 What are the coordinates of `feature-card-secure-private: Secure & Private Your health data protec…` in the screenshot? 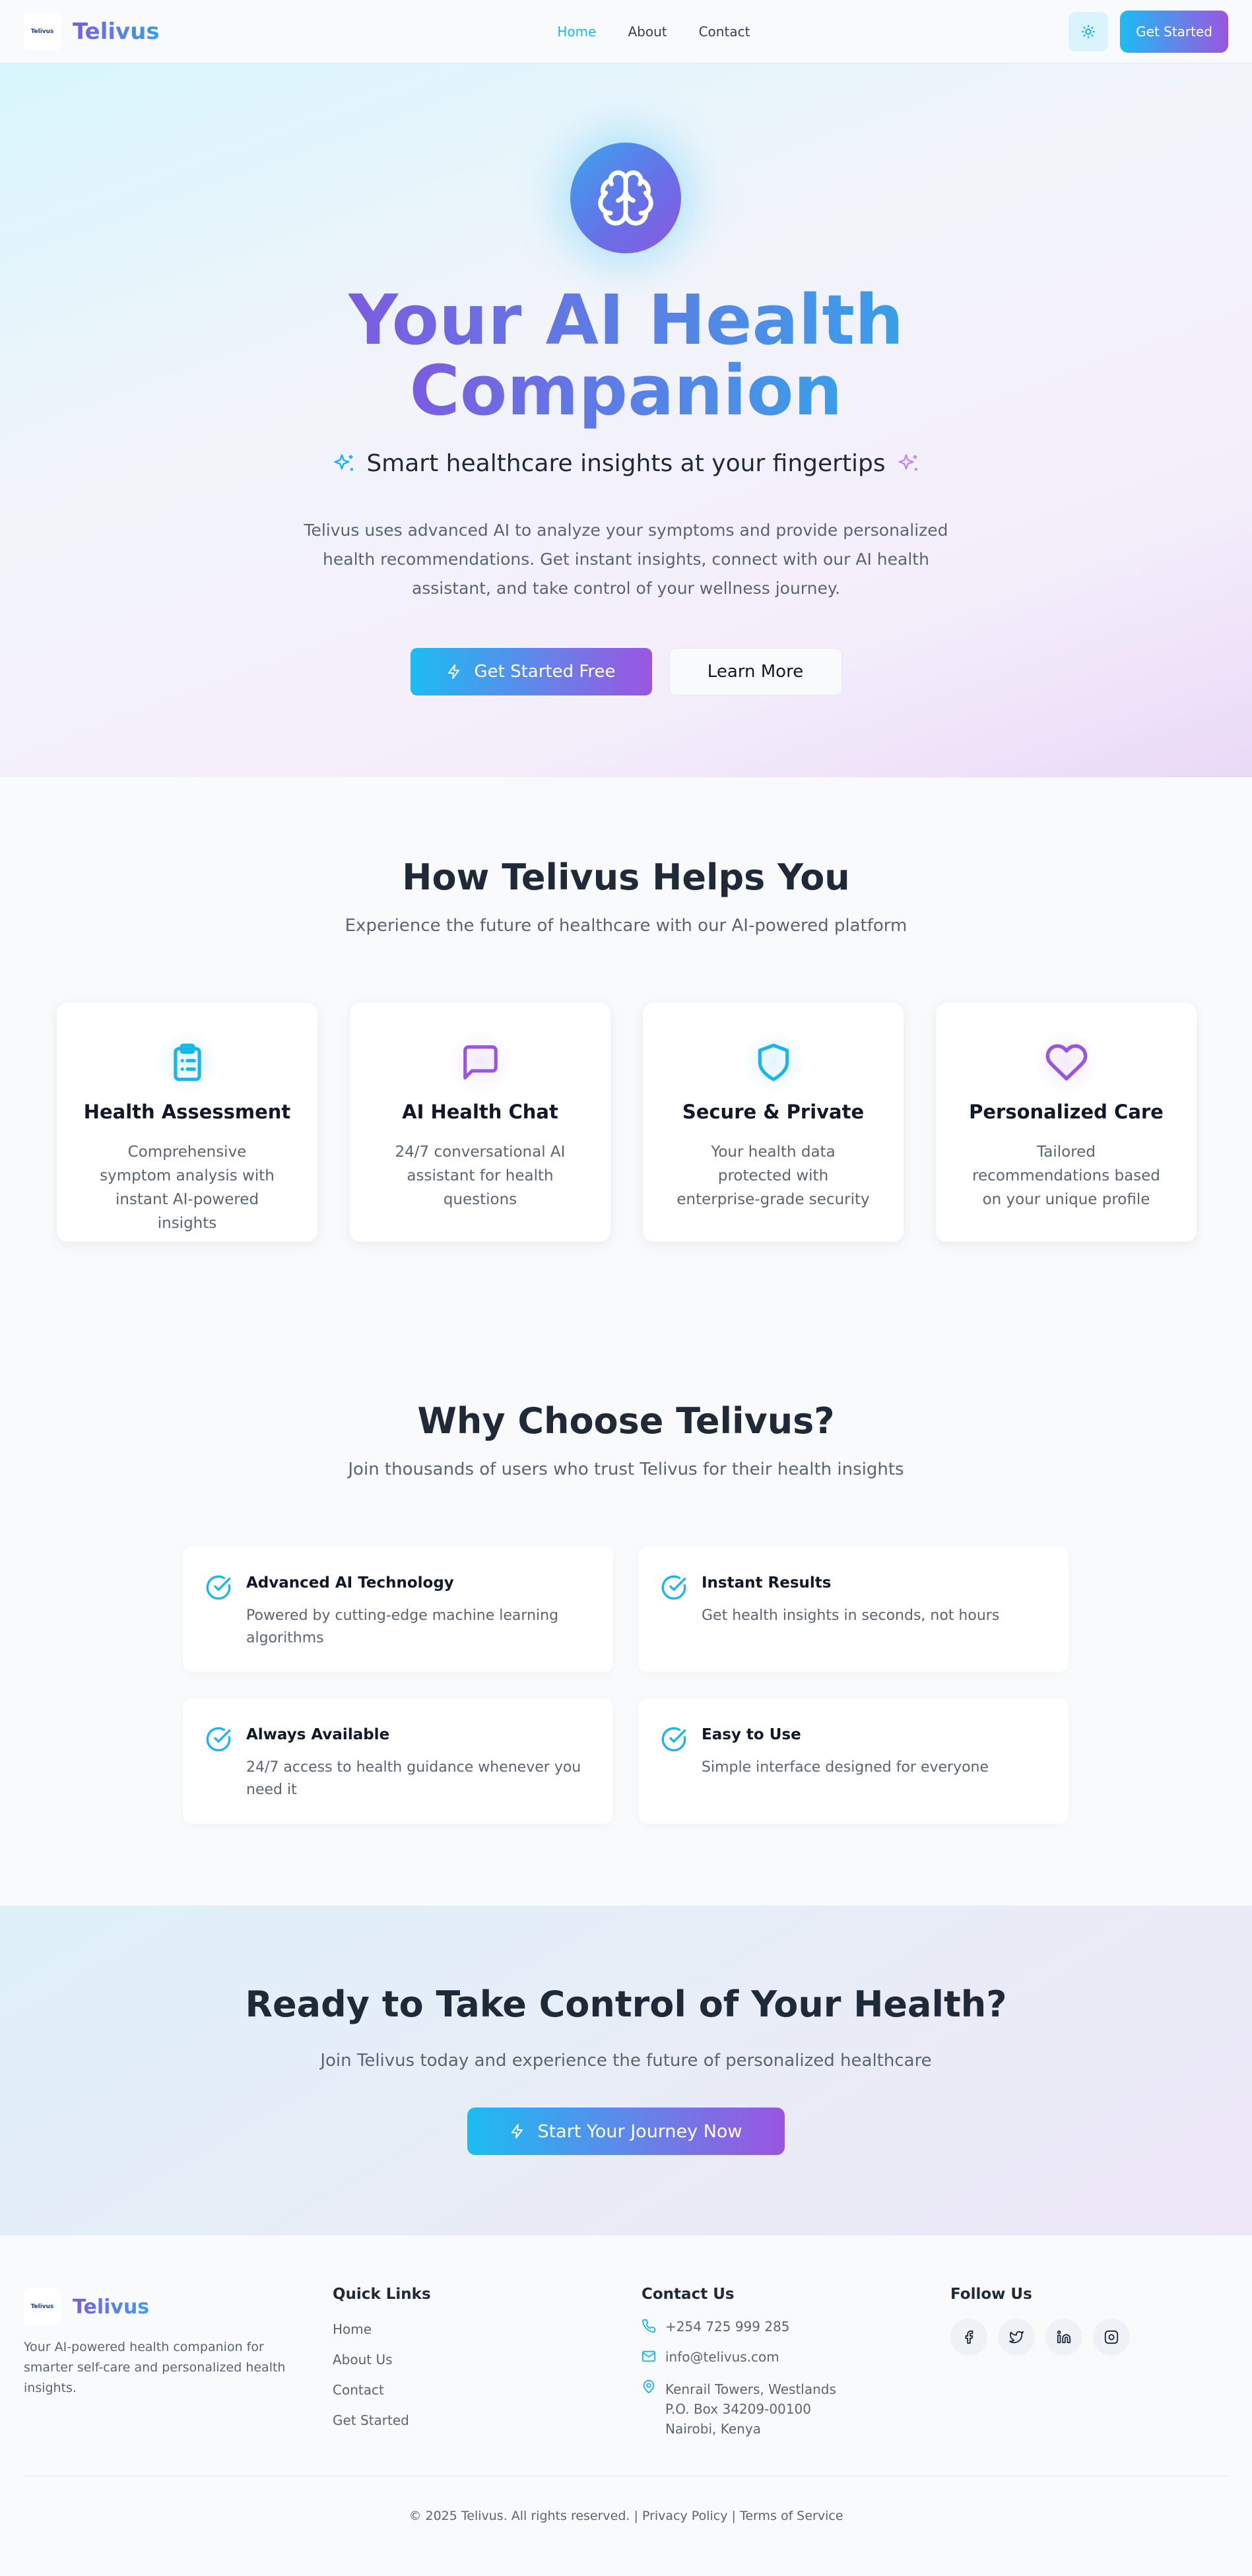 It's located at (773, 1122).